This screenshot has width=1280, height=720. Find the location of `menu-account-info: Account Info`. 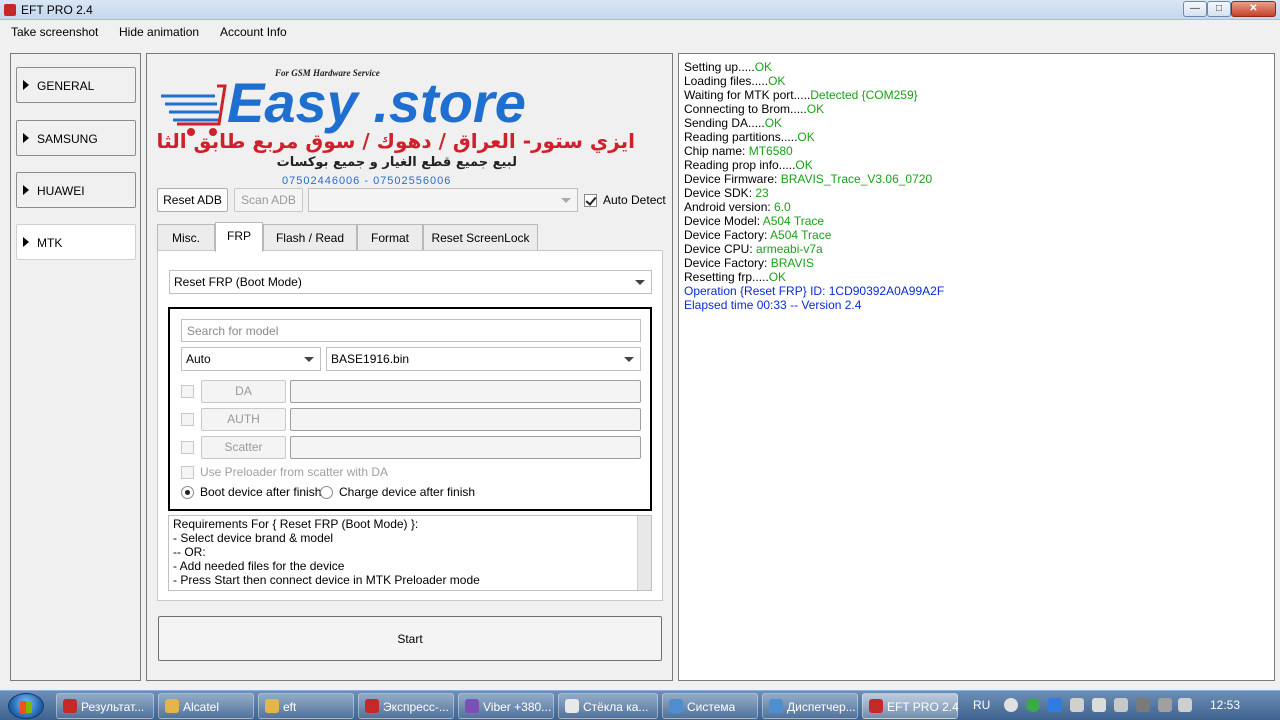

menu-account-info: Account Info is located at coordinates (253, 32).